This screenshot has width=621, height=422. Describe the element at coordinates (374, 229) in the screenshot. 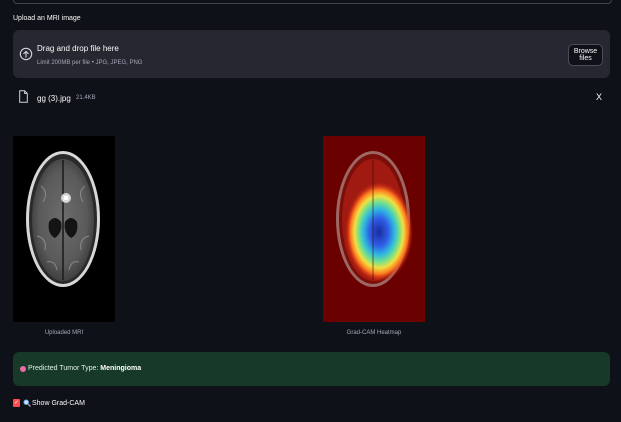

I see `grad-cam-heatmap-image` at that location.